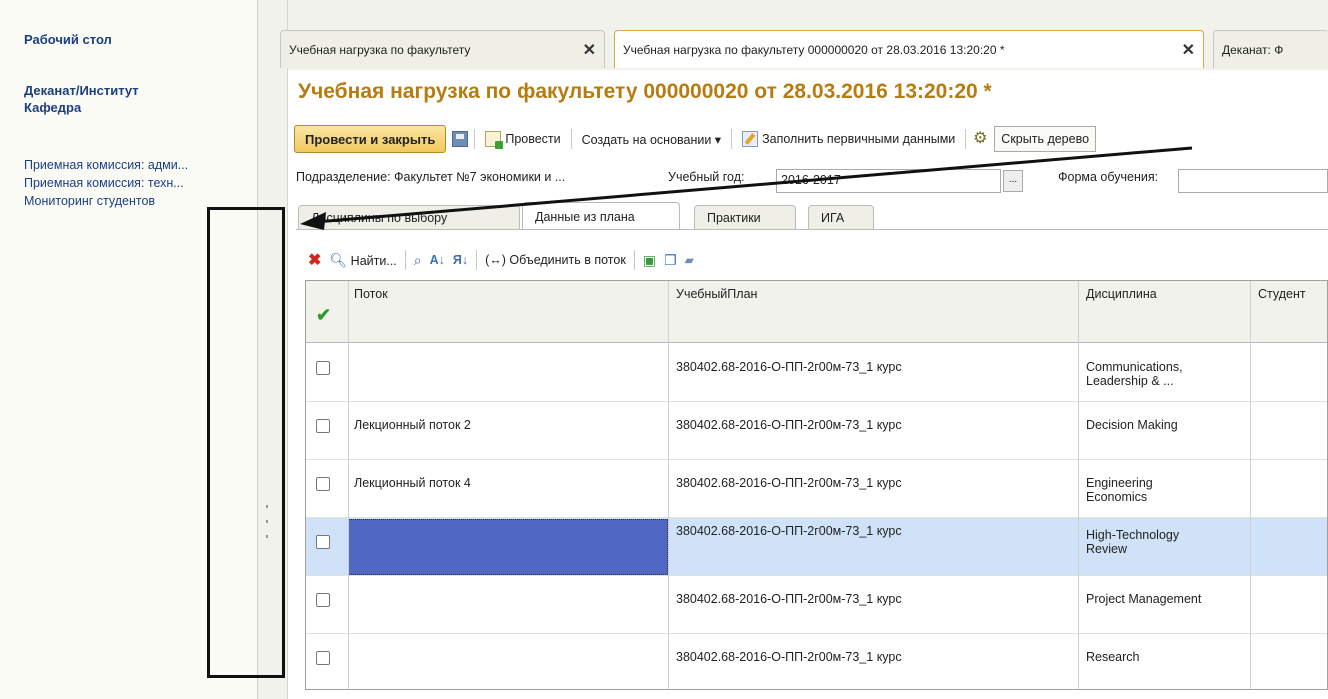 The image size is (1328, 699). Describe the element at coordinates (746, 188) in the screenshot. I see `annotation-arrow` at that location.